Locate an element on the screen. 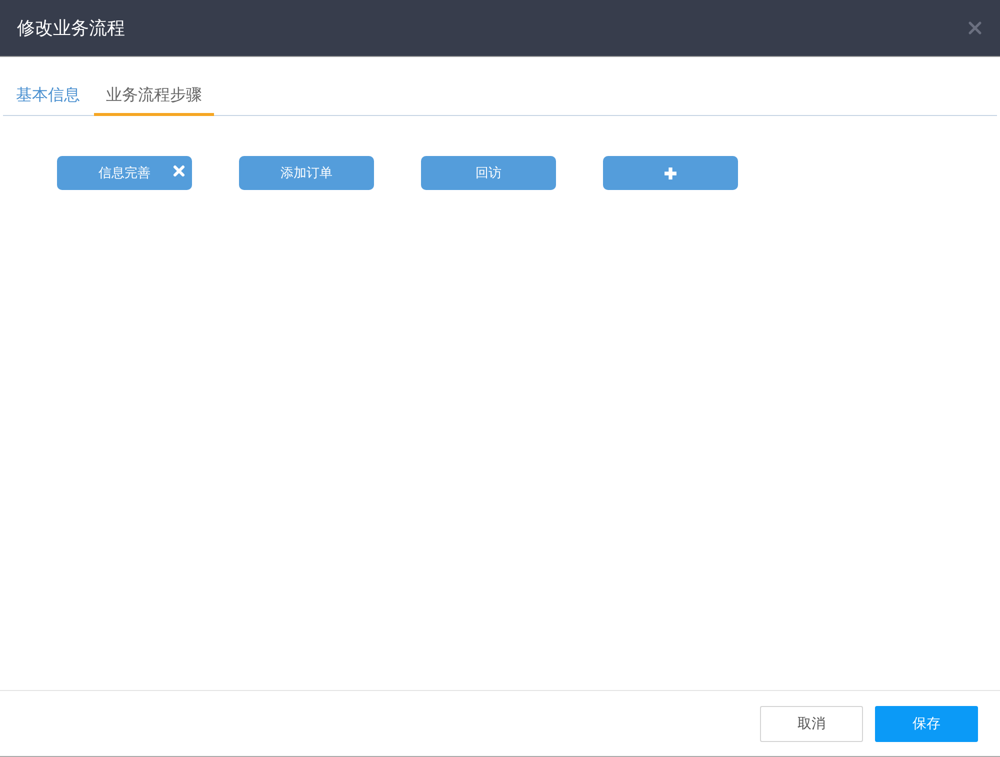 This screenshot has height=757, width=1000. step-label: 信息完善 is located at coordinates (124, 173).